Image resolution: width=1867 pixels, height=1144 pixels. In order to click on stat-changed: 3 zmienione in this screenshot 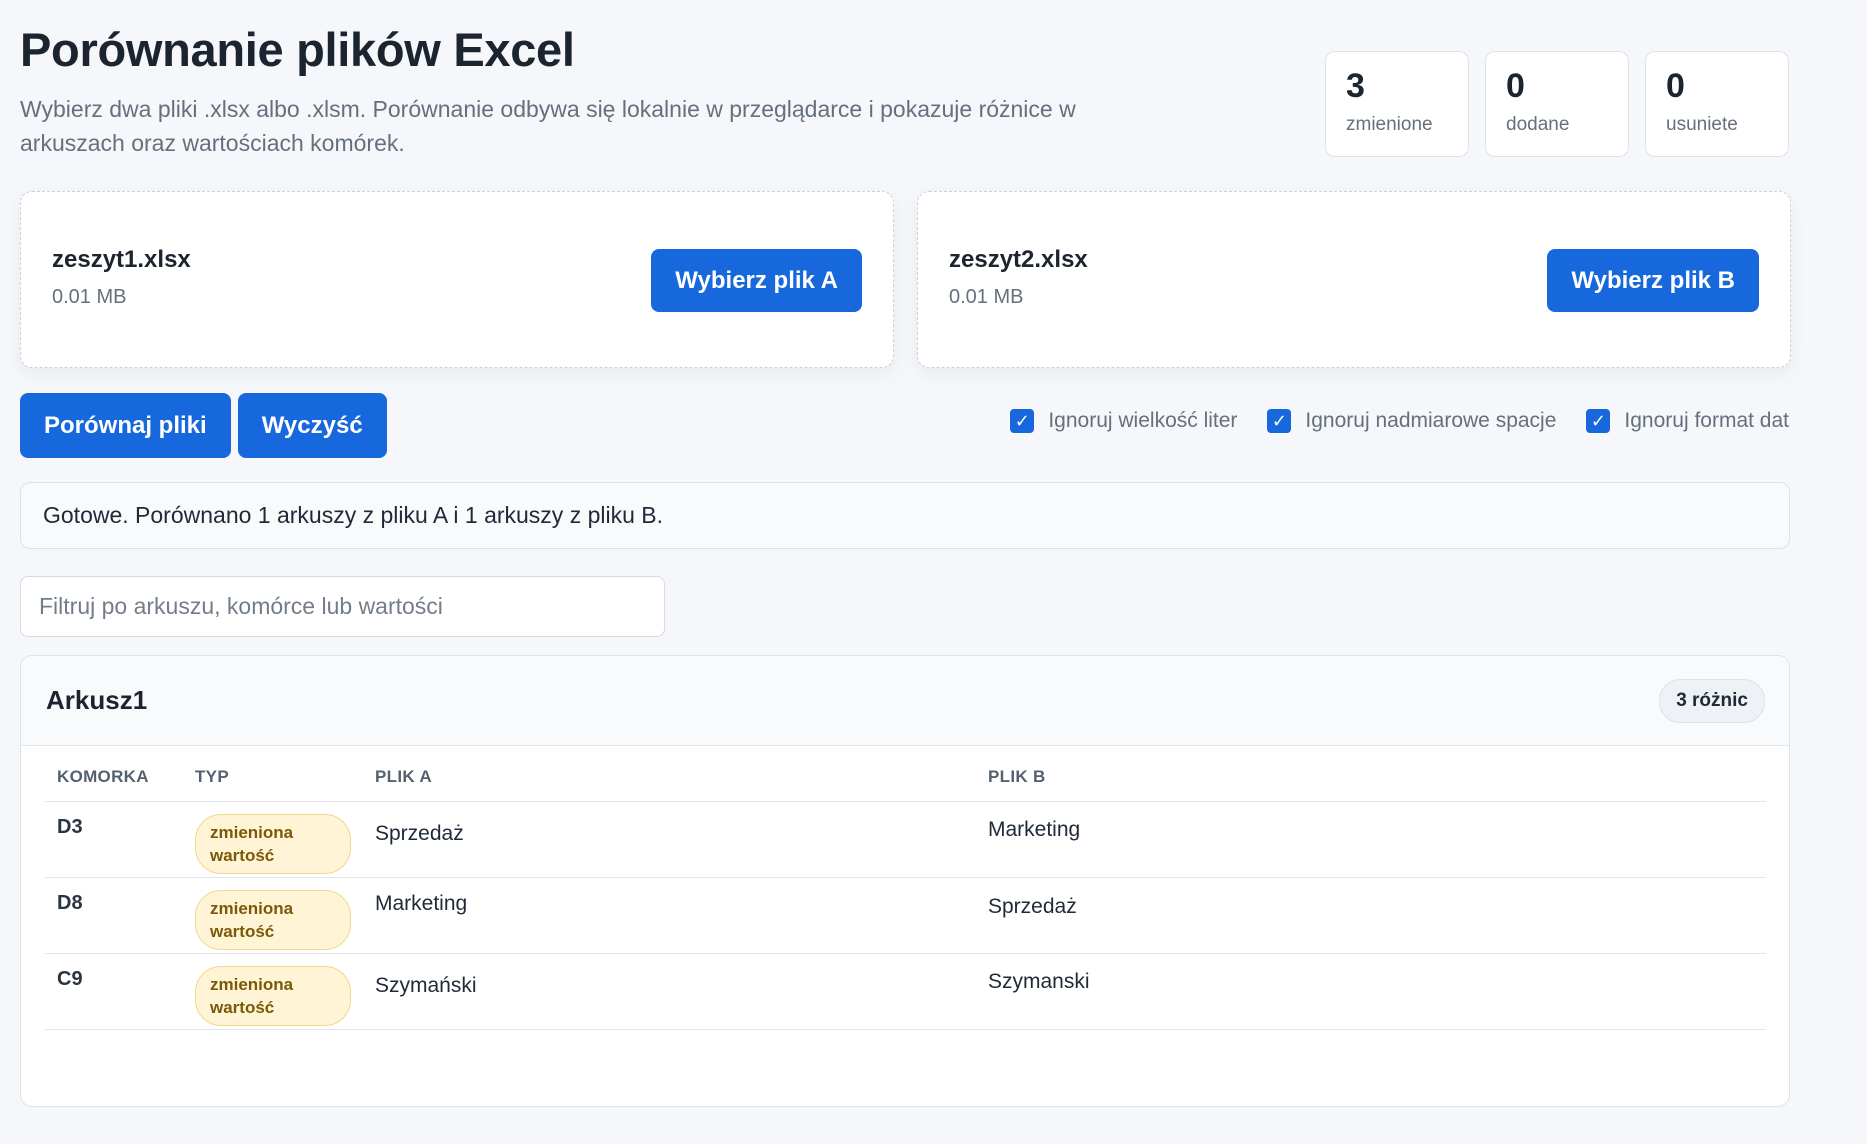, I will do `click(1397, 104)`.